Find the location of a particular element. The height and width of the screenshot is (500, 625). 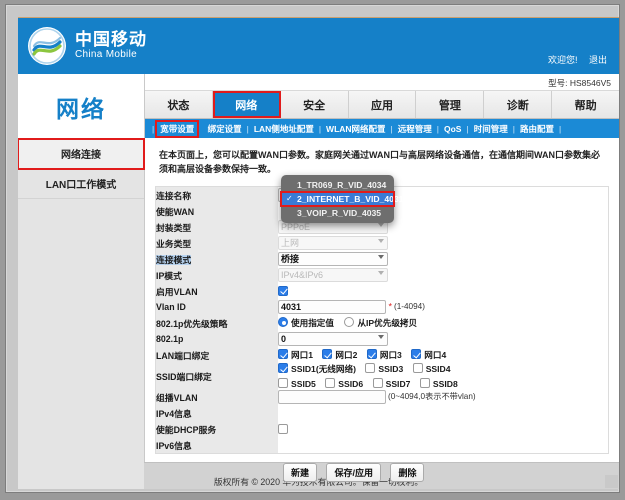

sidebar-menu: 网络连接 LAN口工作模式 is located at coordinates (81, 313).